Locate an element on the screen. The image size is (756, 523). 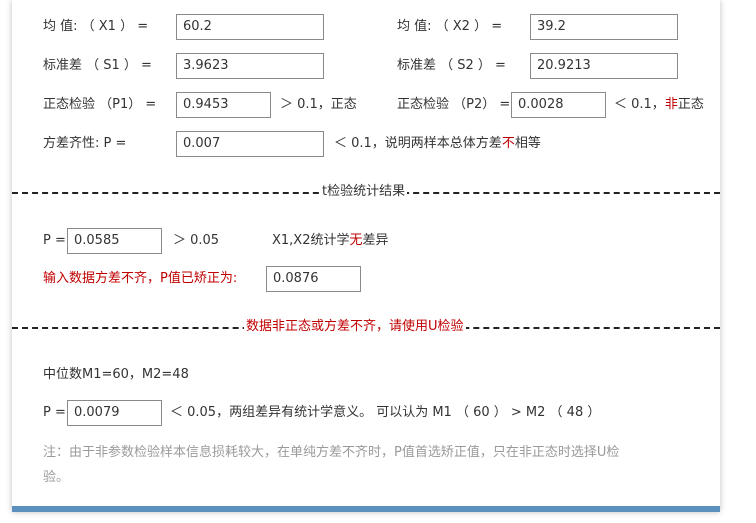
var-result-not: 不 is located at coordinates (508, 143).